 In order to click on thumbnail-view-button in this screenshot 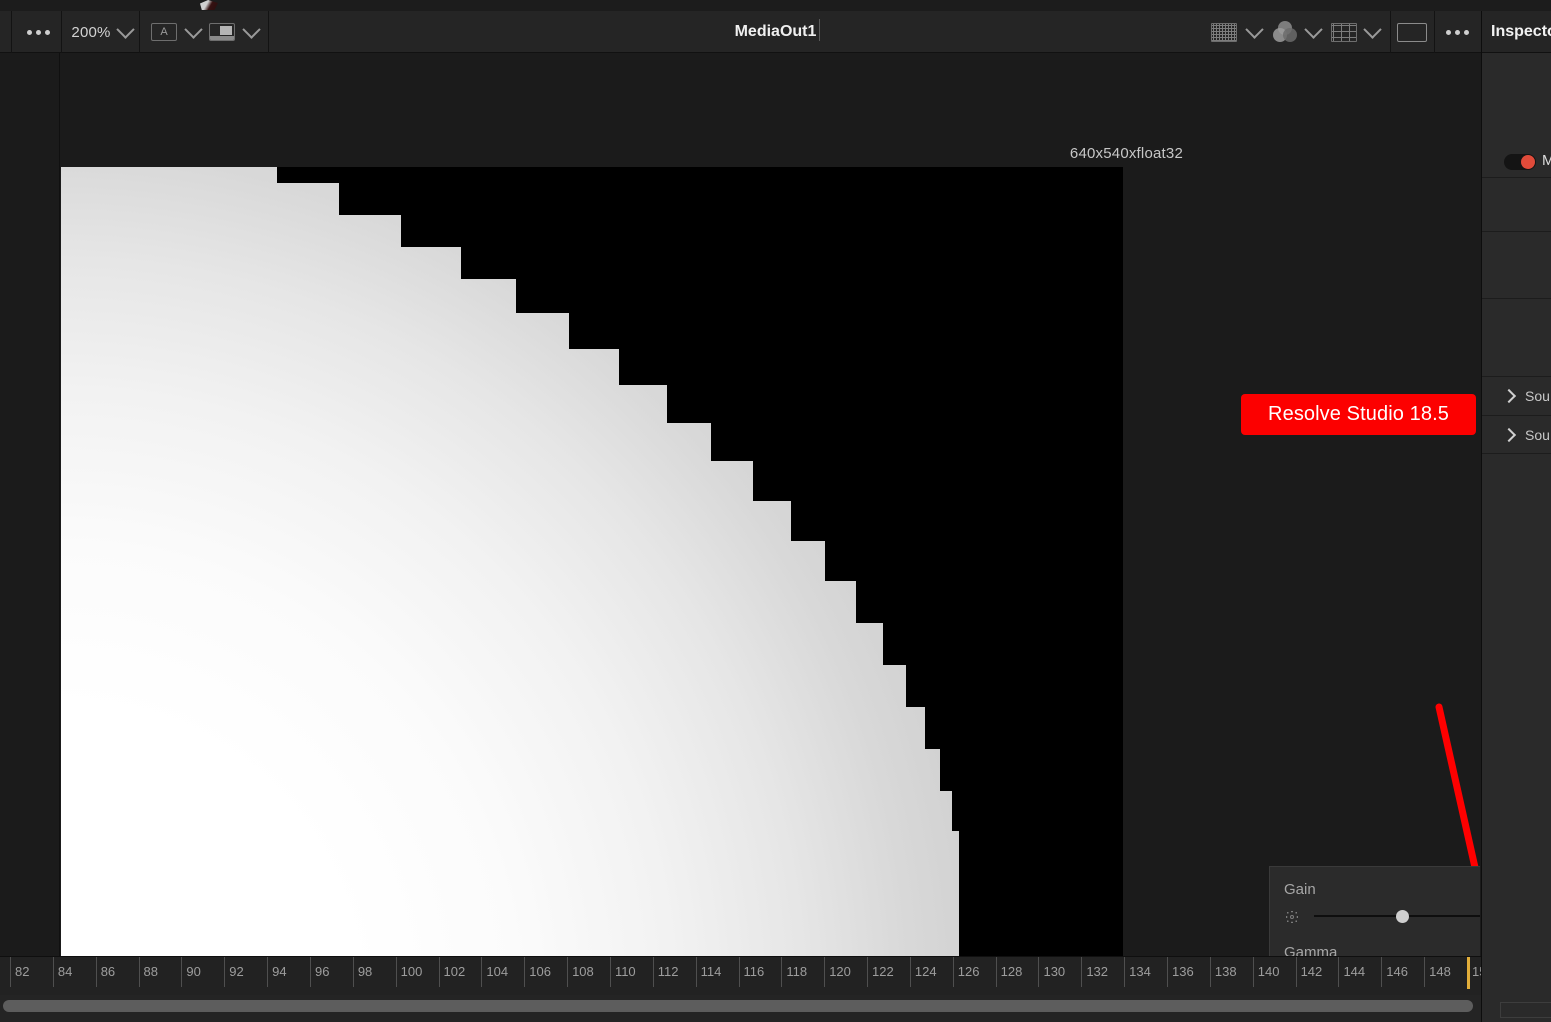, I will do `click(222, 32)`.